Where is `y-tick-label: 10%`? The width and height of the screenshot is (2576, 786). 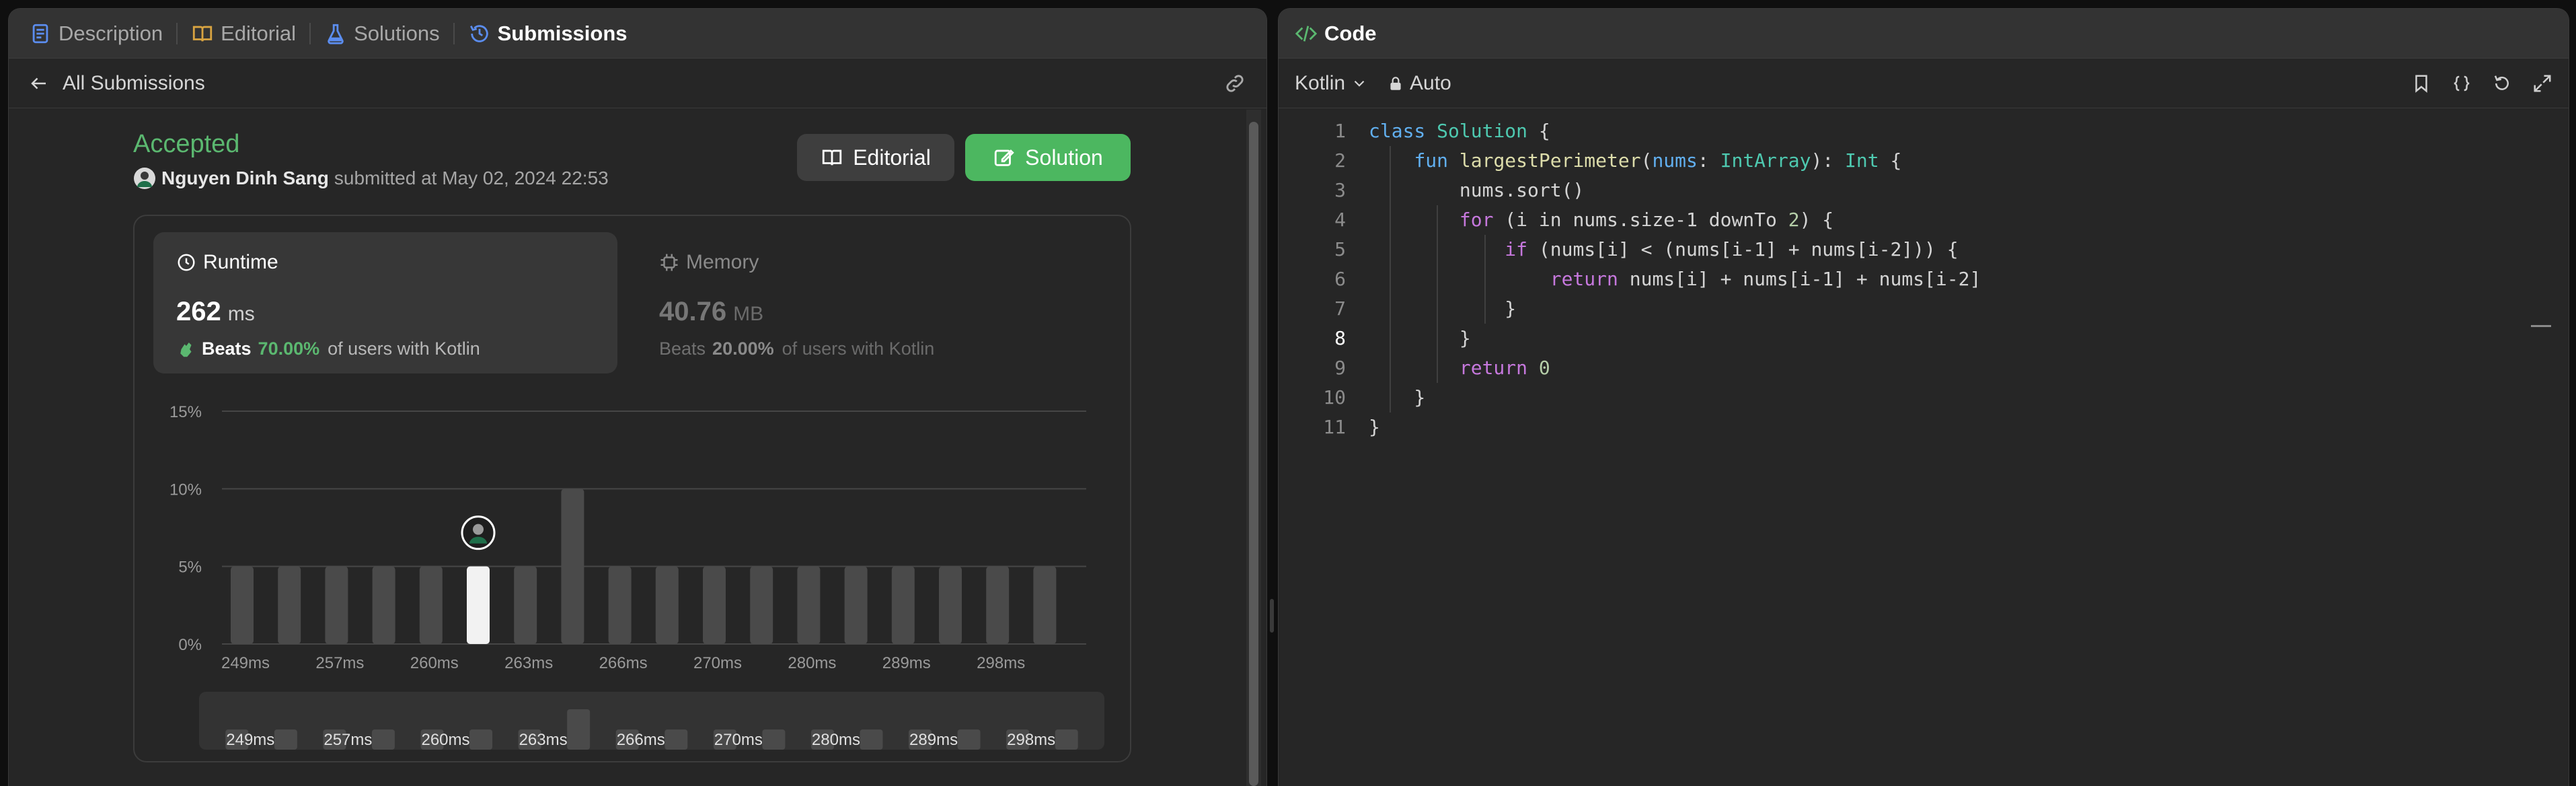 y-tick-label: 10% is located at coordinates (185, 489).